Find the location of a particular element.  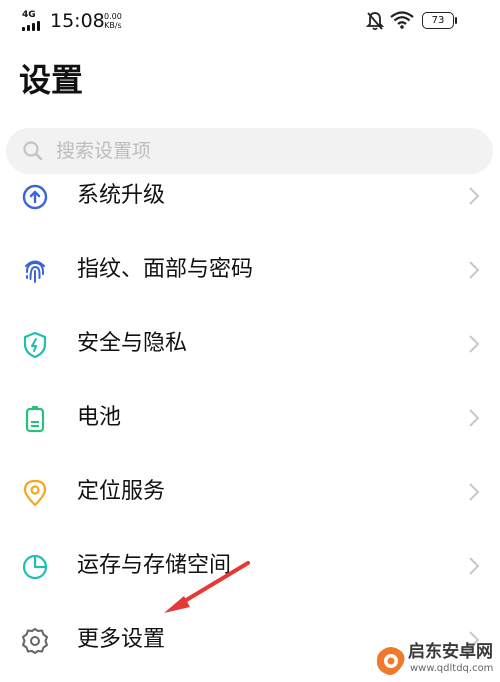

search-icon is located at coordinates (33, 151).